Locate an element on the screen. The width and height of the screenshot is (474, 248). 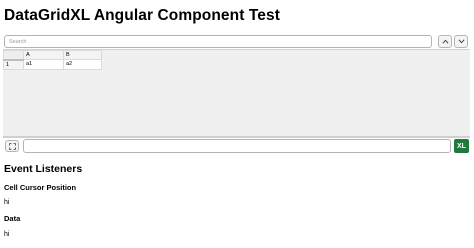
expand-icon is located at coordinates (12, 146).